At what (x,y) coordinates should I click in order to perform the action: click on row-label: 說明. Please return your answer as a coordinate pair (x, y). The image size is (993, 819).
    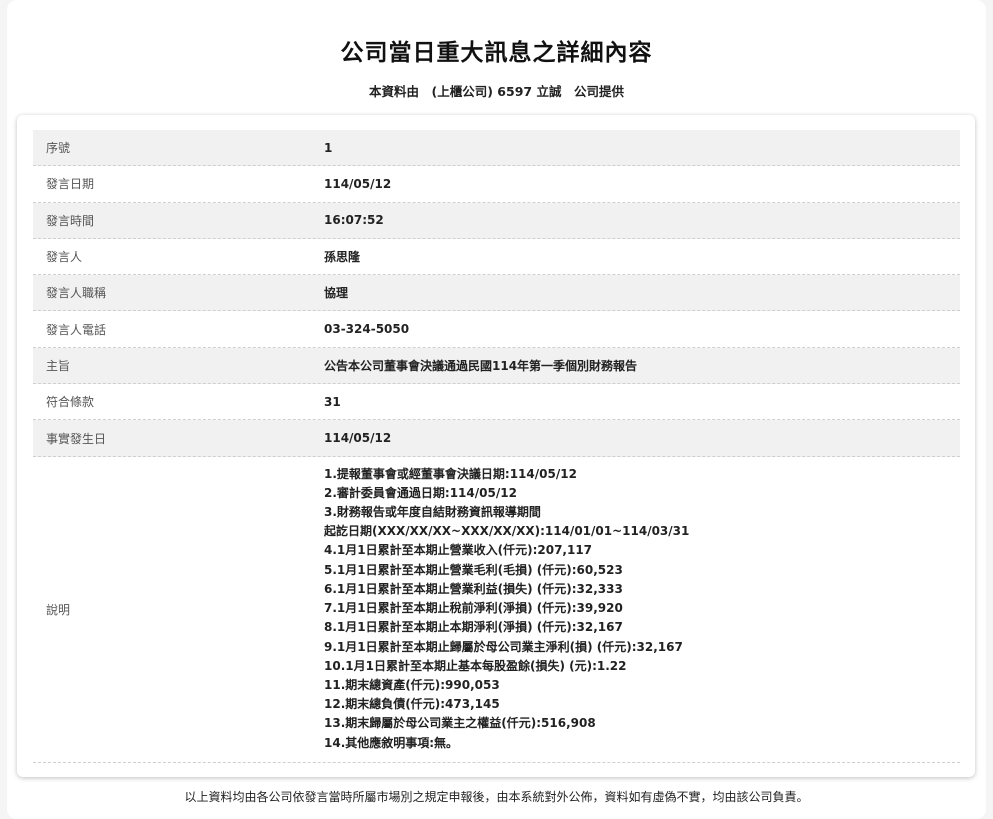
    Looking at the image, I should click on (58, 609).